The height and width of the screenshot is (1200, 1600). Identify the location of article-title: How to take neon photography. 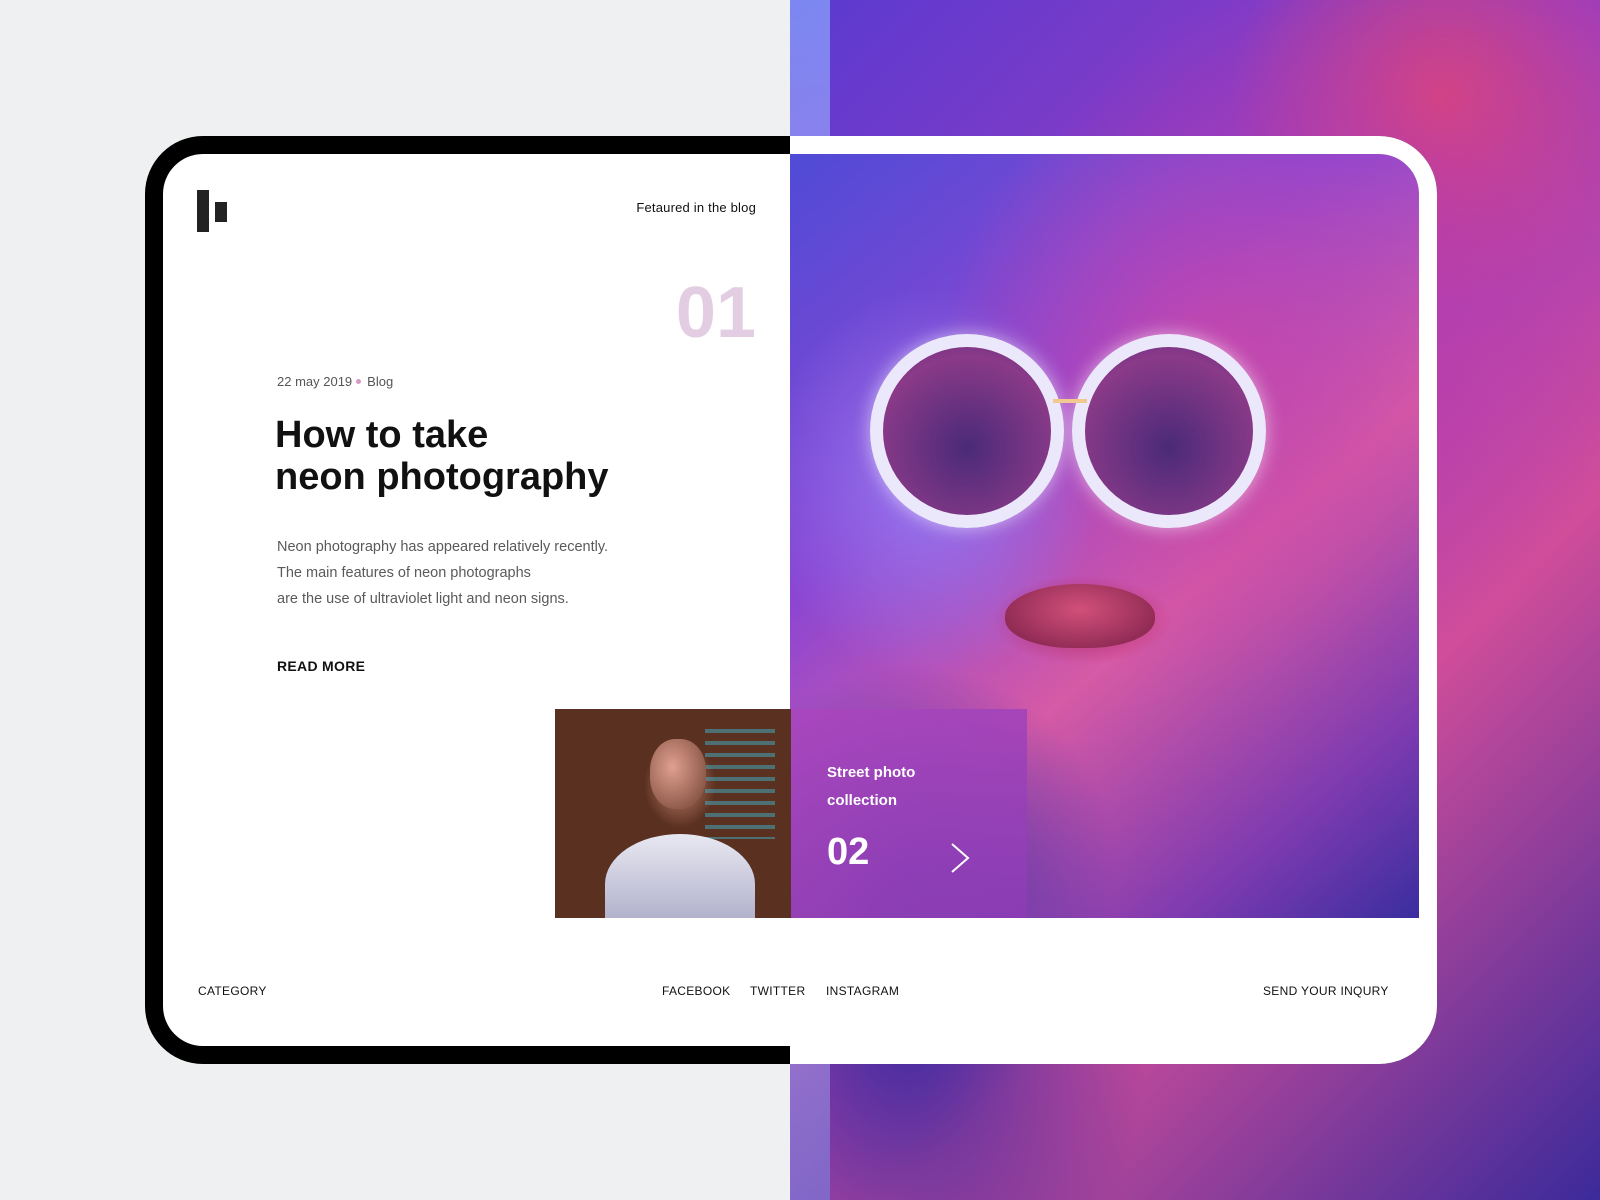
(485, 456).